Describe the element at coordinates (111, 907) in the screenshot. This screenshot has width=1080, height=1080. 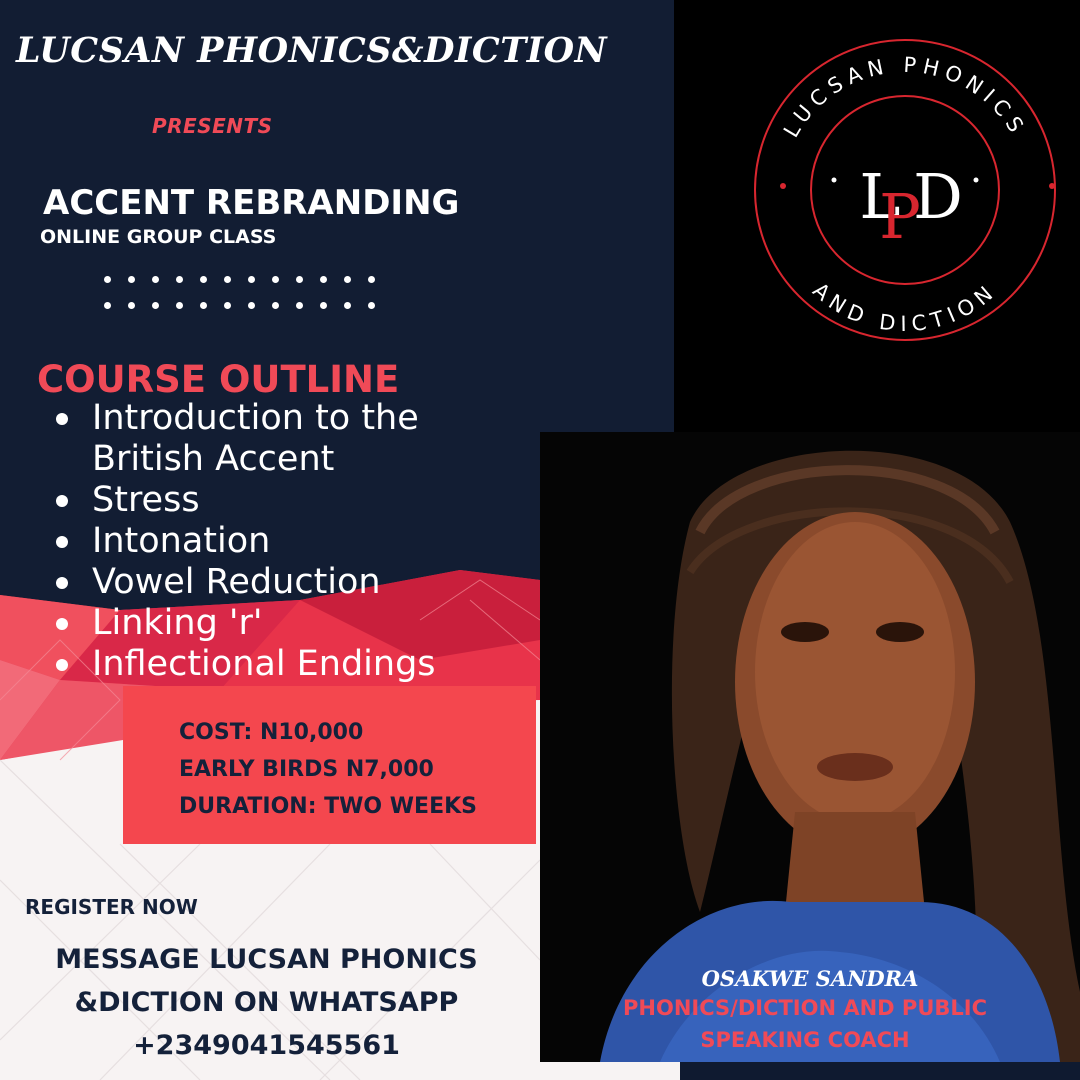
I see `register-now-label: REGISTER NOW` at that location.